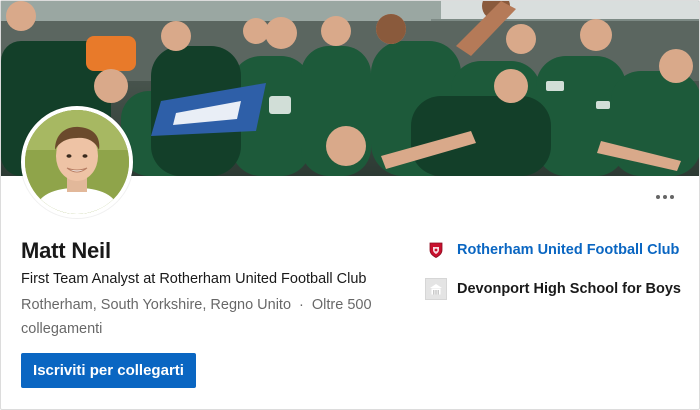 The width and height of the screenshot is (700, 410). I want to click on ellipsis-icon, so click(658, 197).